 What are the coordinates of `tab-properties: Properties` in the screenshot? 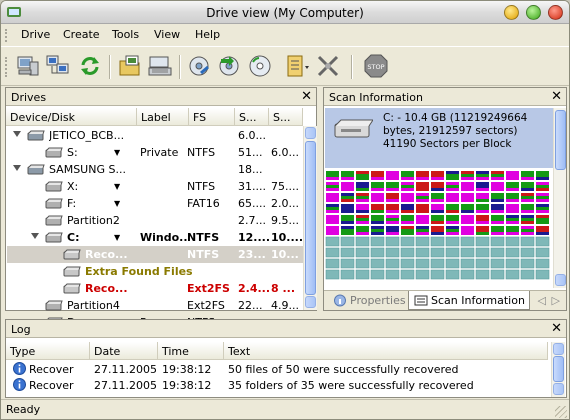 It's located at (369, 300).